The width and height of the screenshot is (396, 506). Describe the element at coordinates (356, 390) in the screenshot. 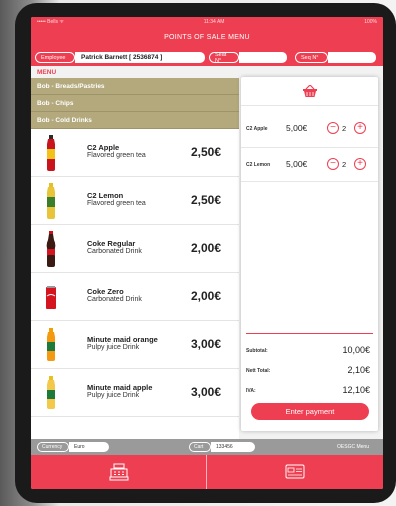

I see `iva-value: 12,10€` at that location.